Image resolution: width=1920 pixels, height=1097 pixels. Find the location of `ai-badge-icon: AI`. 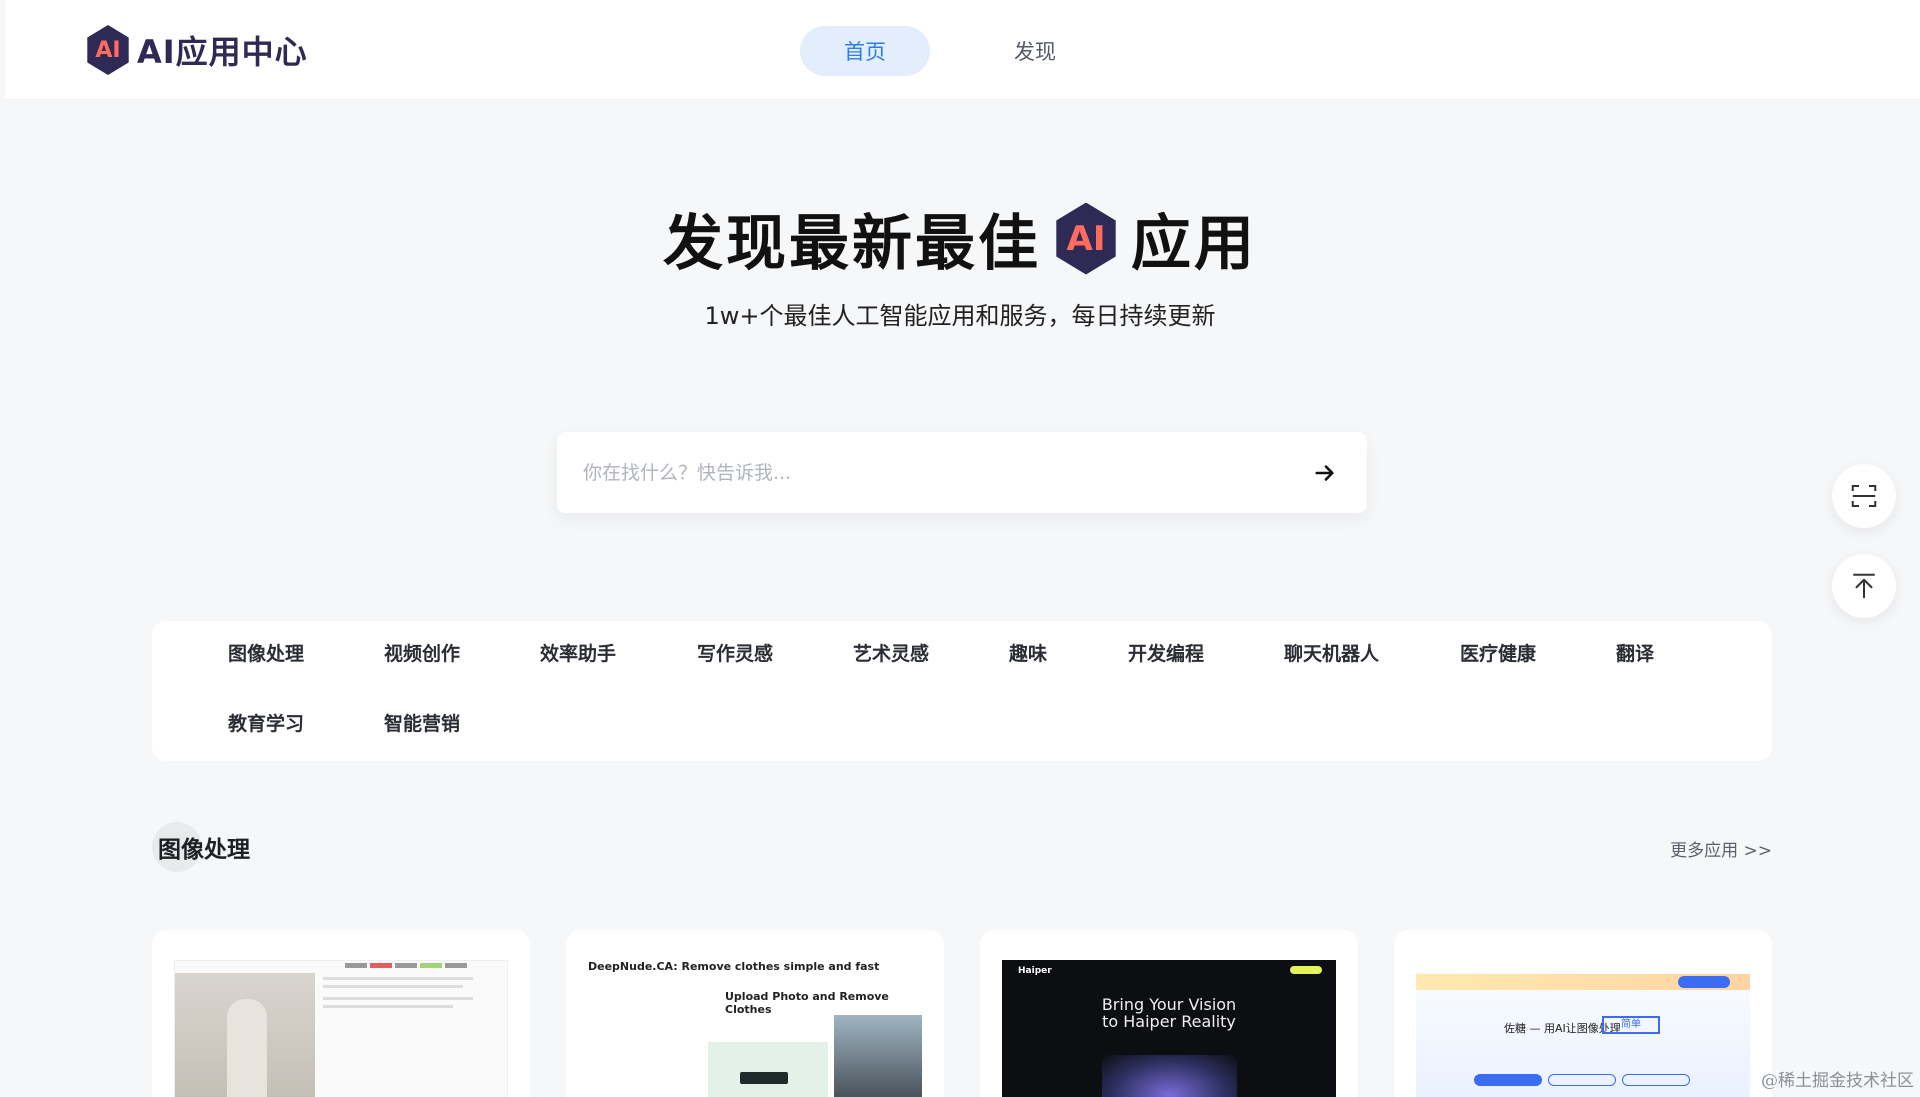

ai-badge-icon: AI is located at coordinates (1086, 238).